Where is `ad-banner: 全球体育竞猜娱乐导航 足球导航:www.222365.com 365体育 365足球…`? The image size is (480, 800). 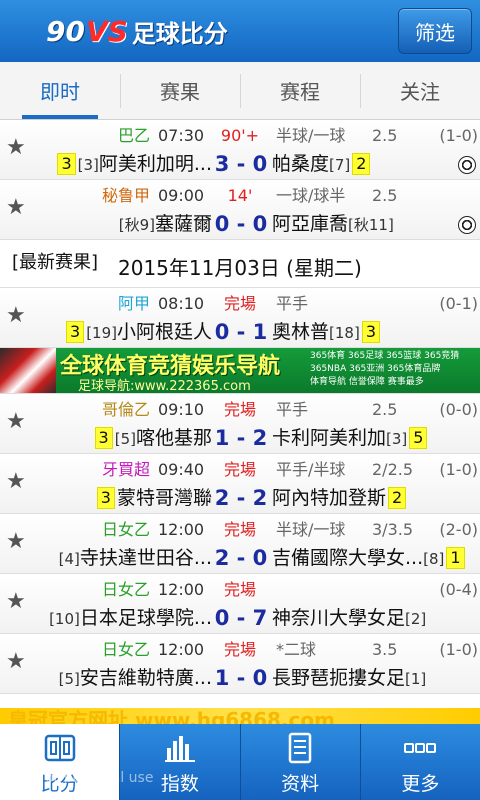 ad-banner: 全球体育竞猜娱乐导航 足球导航:www.222365.com 365体育 365足球… is located at coordinates (240, 371).